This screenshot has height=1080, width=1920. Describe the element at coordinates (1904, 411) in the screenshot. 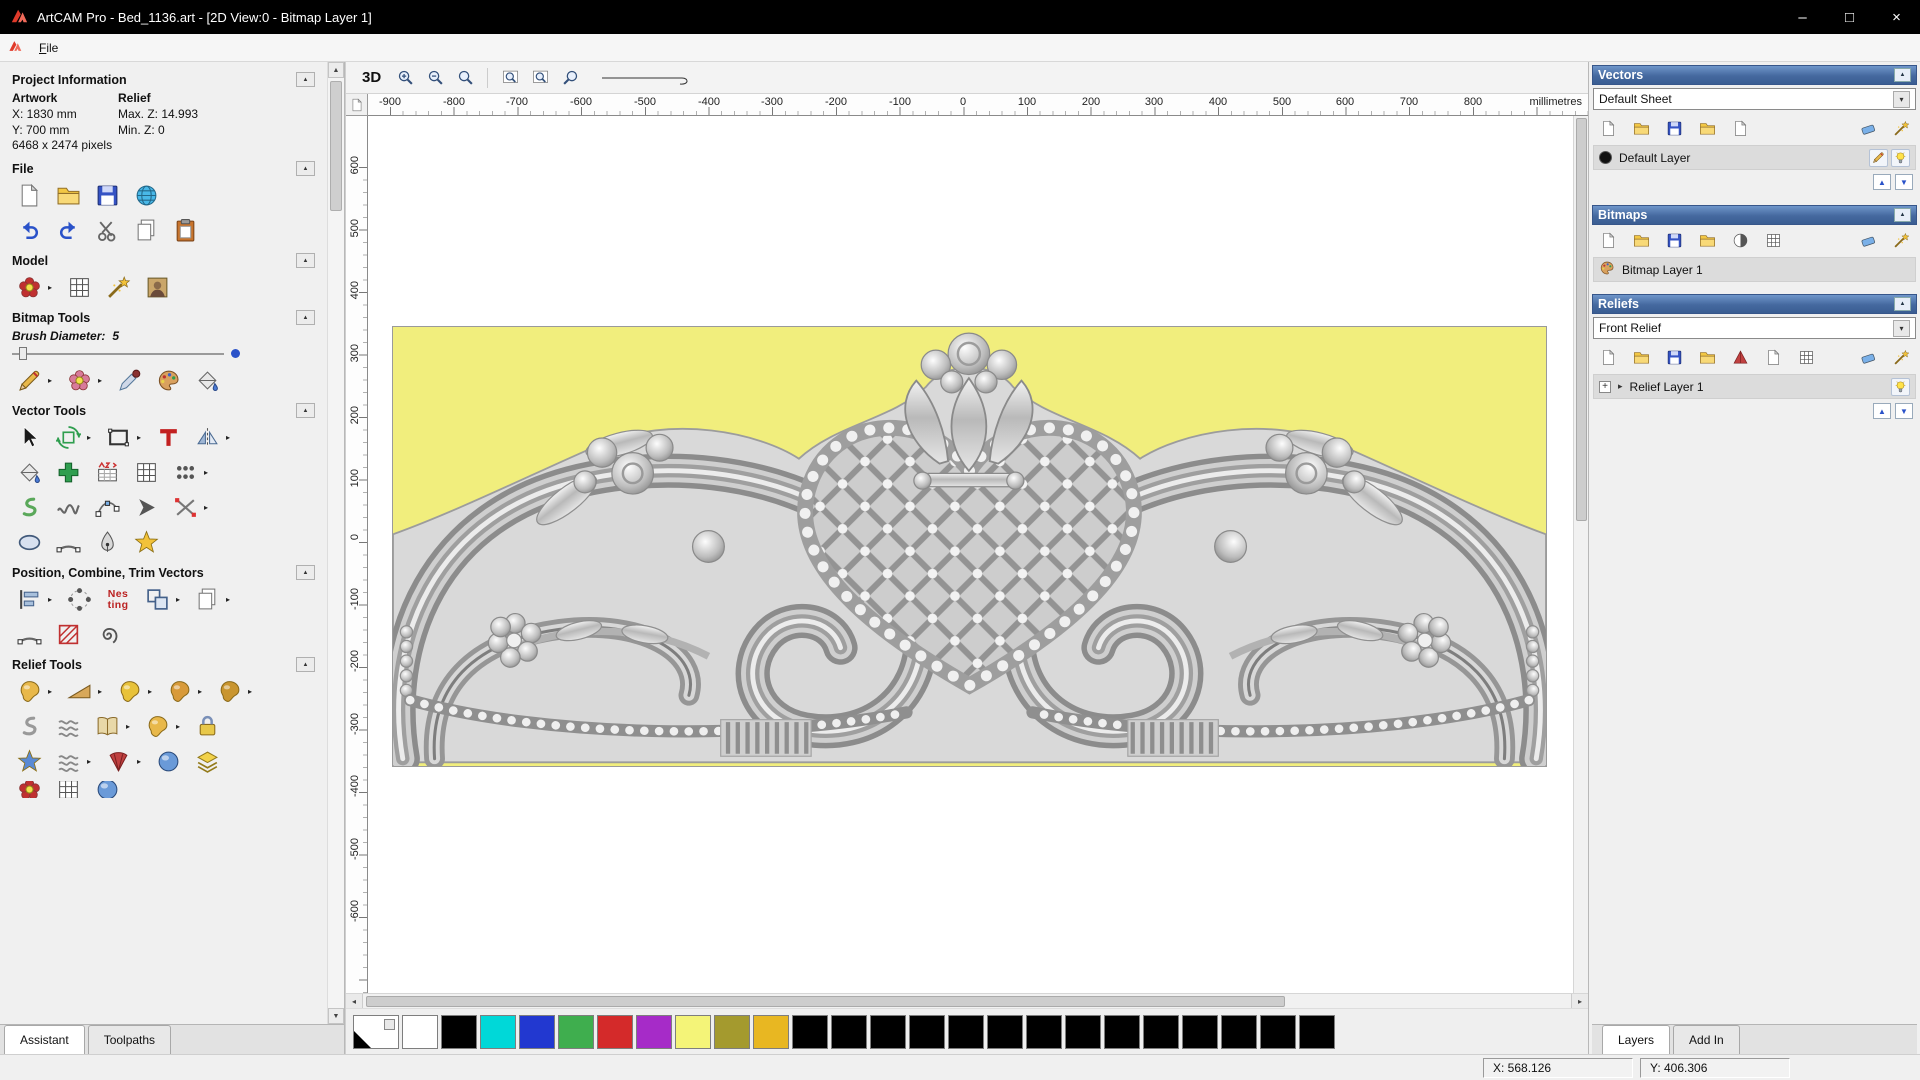

I see `move-layer-down-icon: ▼` at that location.